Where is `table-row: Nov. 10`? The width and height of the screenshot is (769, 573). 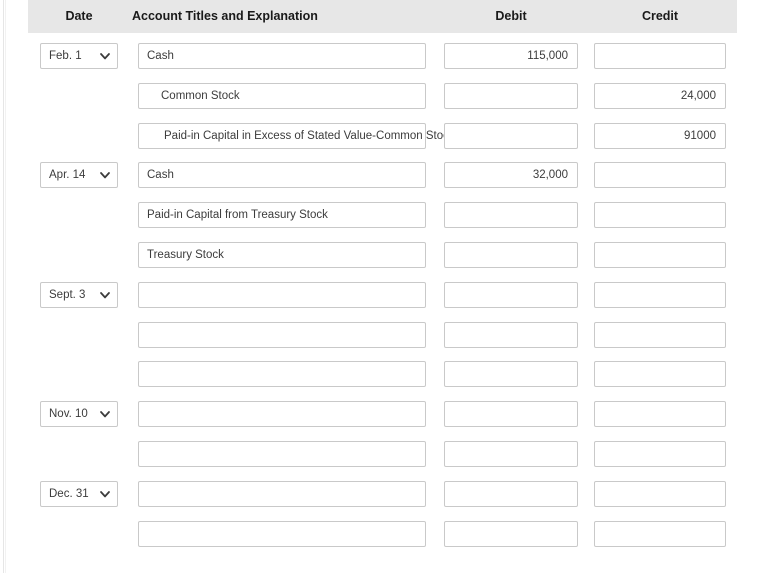 table-row: Nov. 10 is located at coordinates (384, 414).